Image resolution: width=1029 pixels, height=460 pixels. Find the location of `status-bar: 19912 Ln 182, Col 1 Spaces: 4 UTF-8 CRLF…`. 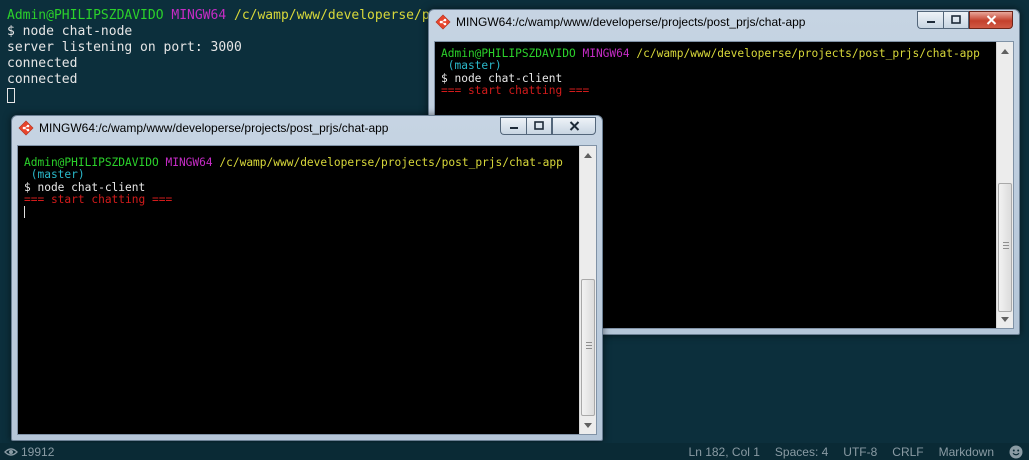

status-bar: 19912 Ln 182, Col 1 Spaces: 4 UTF-8 CRLF… is located at coordinates (514, 451).